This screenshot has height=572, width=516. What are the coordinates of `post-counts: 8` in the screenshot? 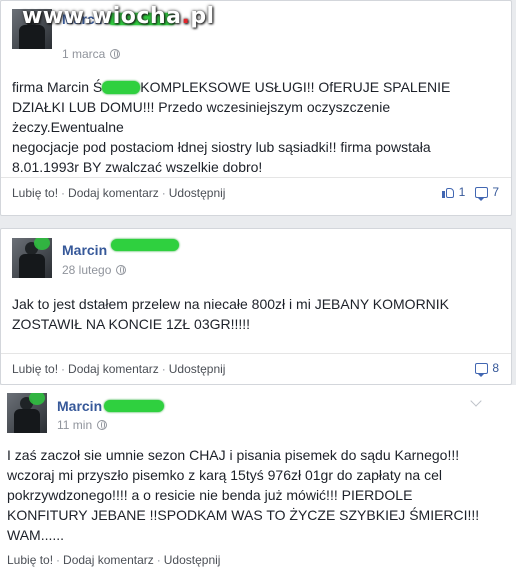 It's located at (484, 369).